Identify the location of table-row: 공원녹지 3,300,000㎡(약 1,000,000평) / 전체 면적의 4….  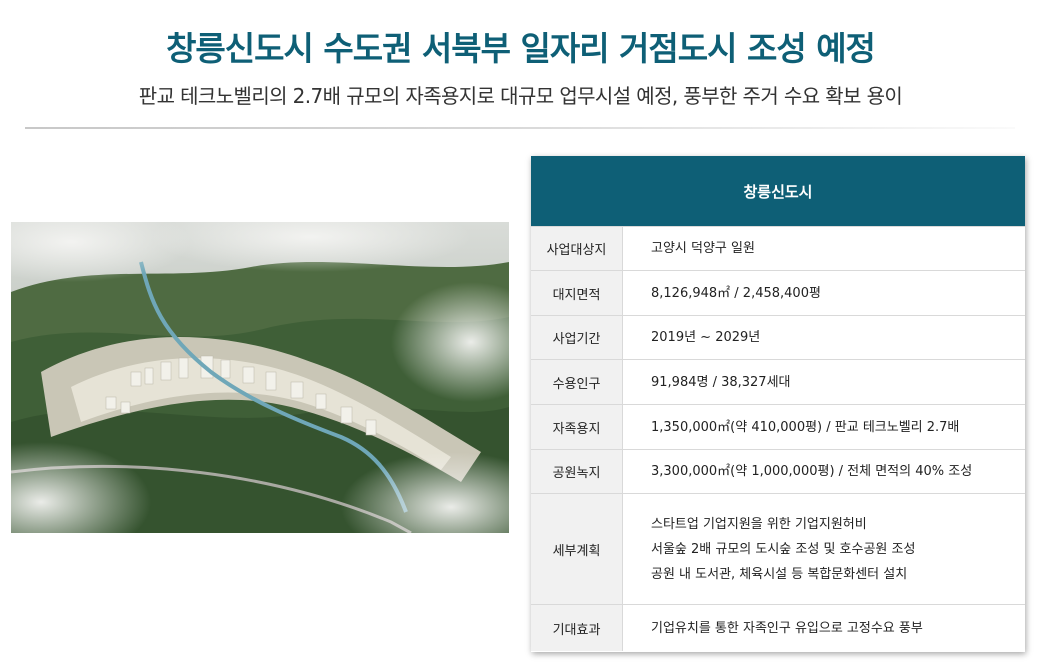
(778, 471).